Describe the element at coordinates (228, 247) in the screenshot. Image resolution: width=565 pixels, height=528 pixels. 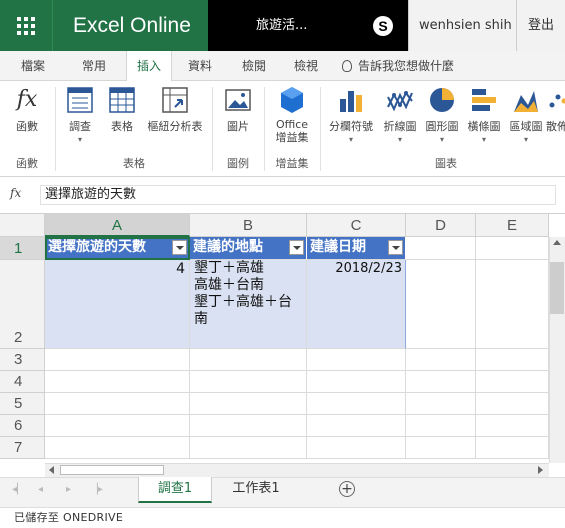
I see `table-header-label: 建議的地點` at that location.